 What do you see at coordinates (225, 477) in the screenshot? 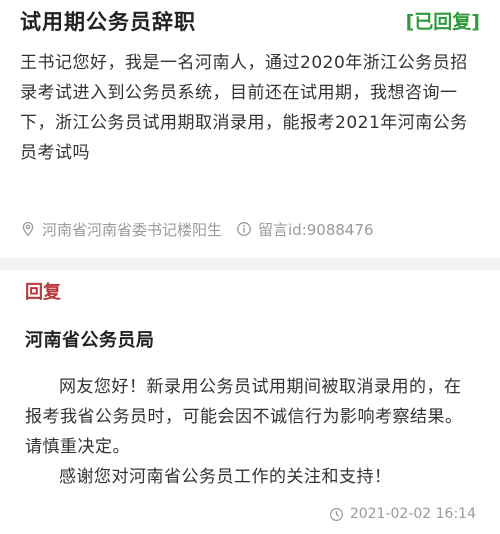
I see `reply-paragraph: 感谢您对河南省公务员工作的关注和支持！` at bounding box center [225, 477].